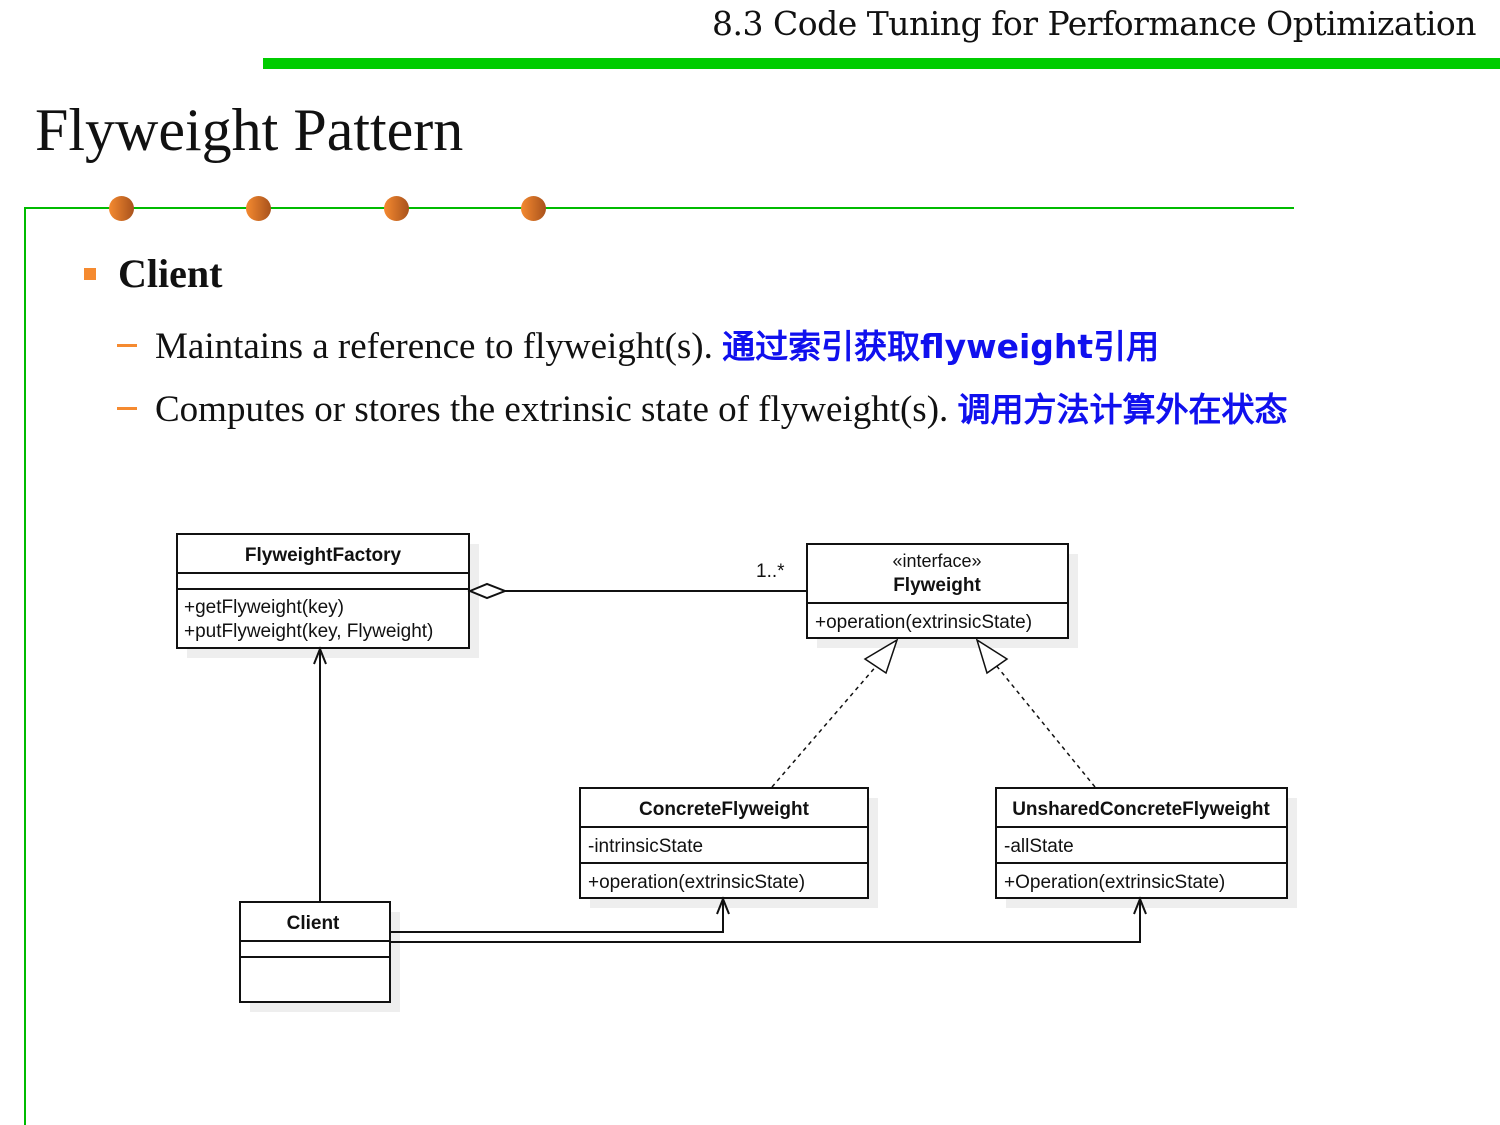 This screenshot has width=1500, height=1125. Describe the element at coordinates (1039, 846) in the screenshot. I see `class-attribute: -allState` at that location.